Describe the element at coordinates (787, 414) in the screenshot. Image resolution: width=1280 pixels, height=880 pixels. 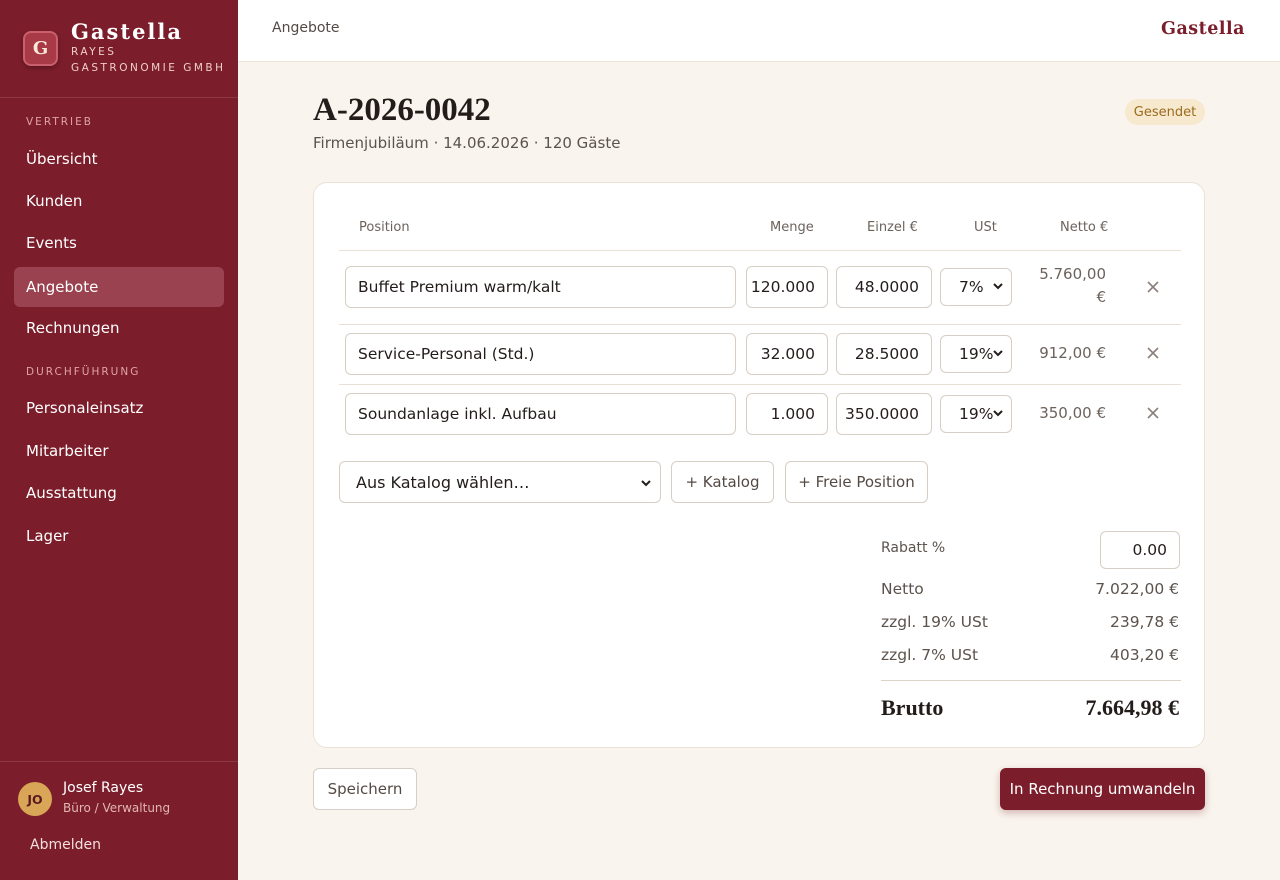
I see `quantity-input: 1.000` at that location.